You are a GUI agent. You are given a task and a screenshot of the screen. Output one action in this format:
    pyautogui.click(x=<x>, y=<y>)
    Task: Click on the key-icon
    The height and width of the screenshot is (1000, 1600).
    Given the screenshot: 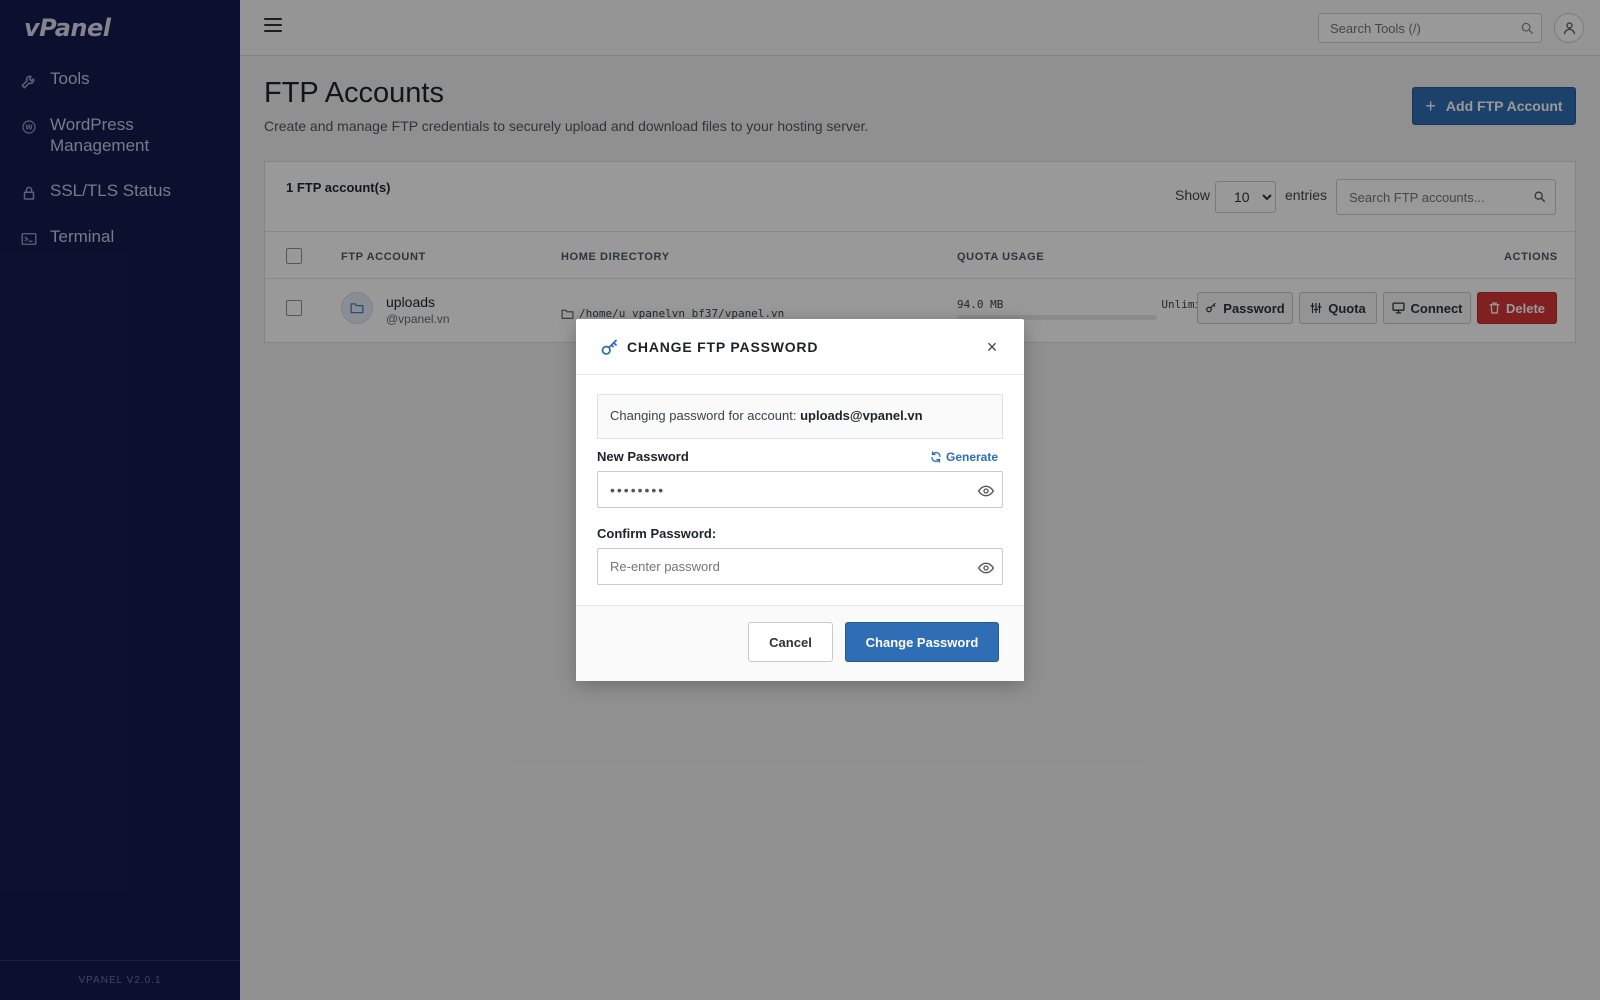 What is the action you would take?
    pyautogui.click(x=610, y=348)
    